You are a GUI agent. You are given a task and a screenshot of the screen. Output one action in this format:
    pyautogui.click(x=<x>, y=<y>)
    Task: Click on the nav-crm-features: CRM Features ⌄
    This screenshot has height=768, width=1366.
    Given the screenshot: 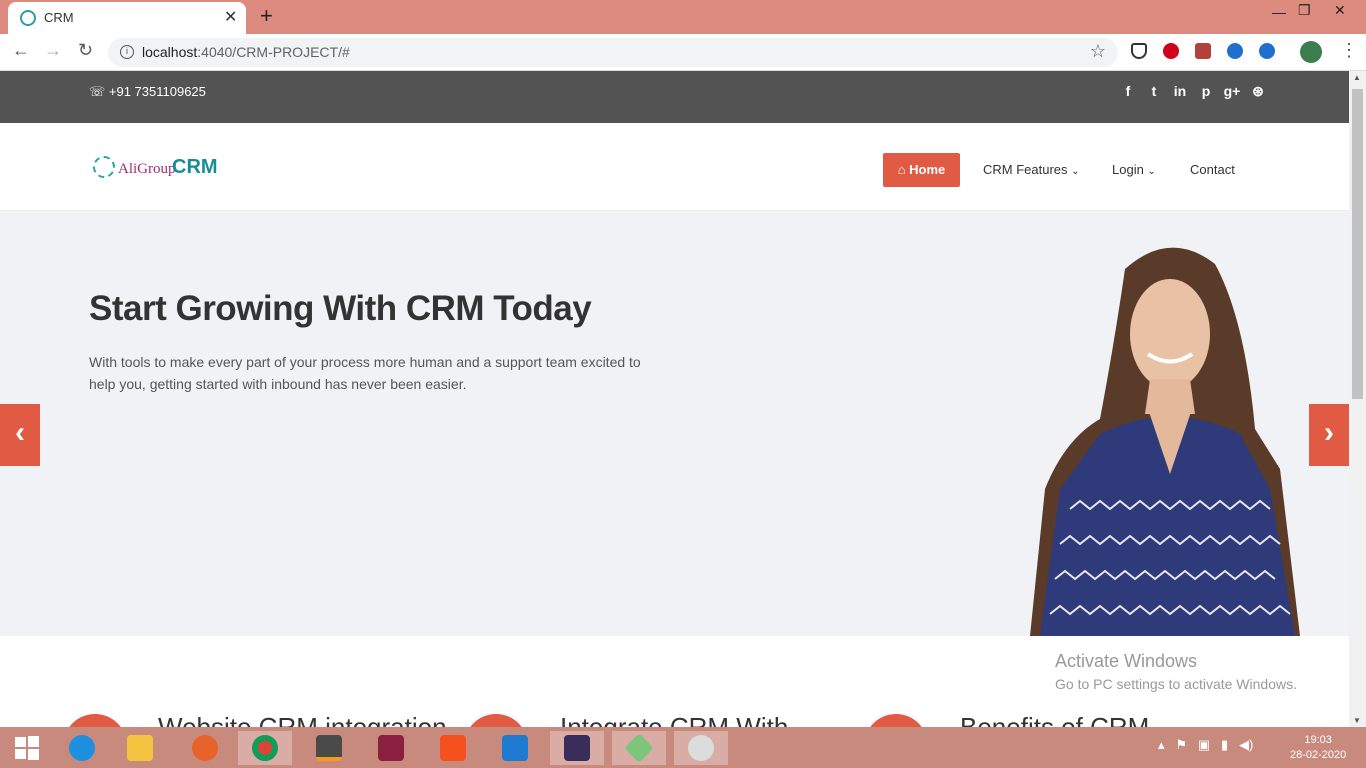 What is the action you would take?
    pyautogui.click(x=1031, y=169)
    